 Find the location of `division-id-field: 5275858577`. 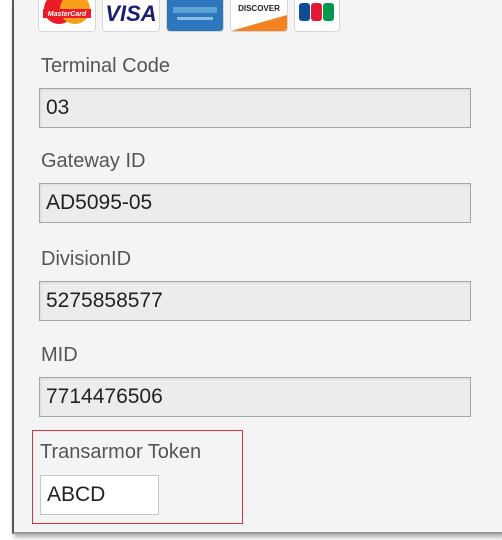

division-id-field: 5275858577 is located at coordinates (255, 301).